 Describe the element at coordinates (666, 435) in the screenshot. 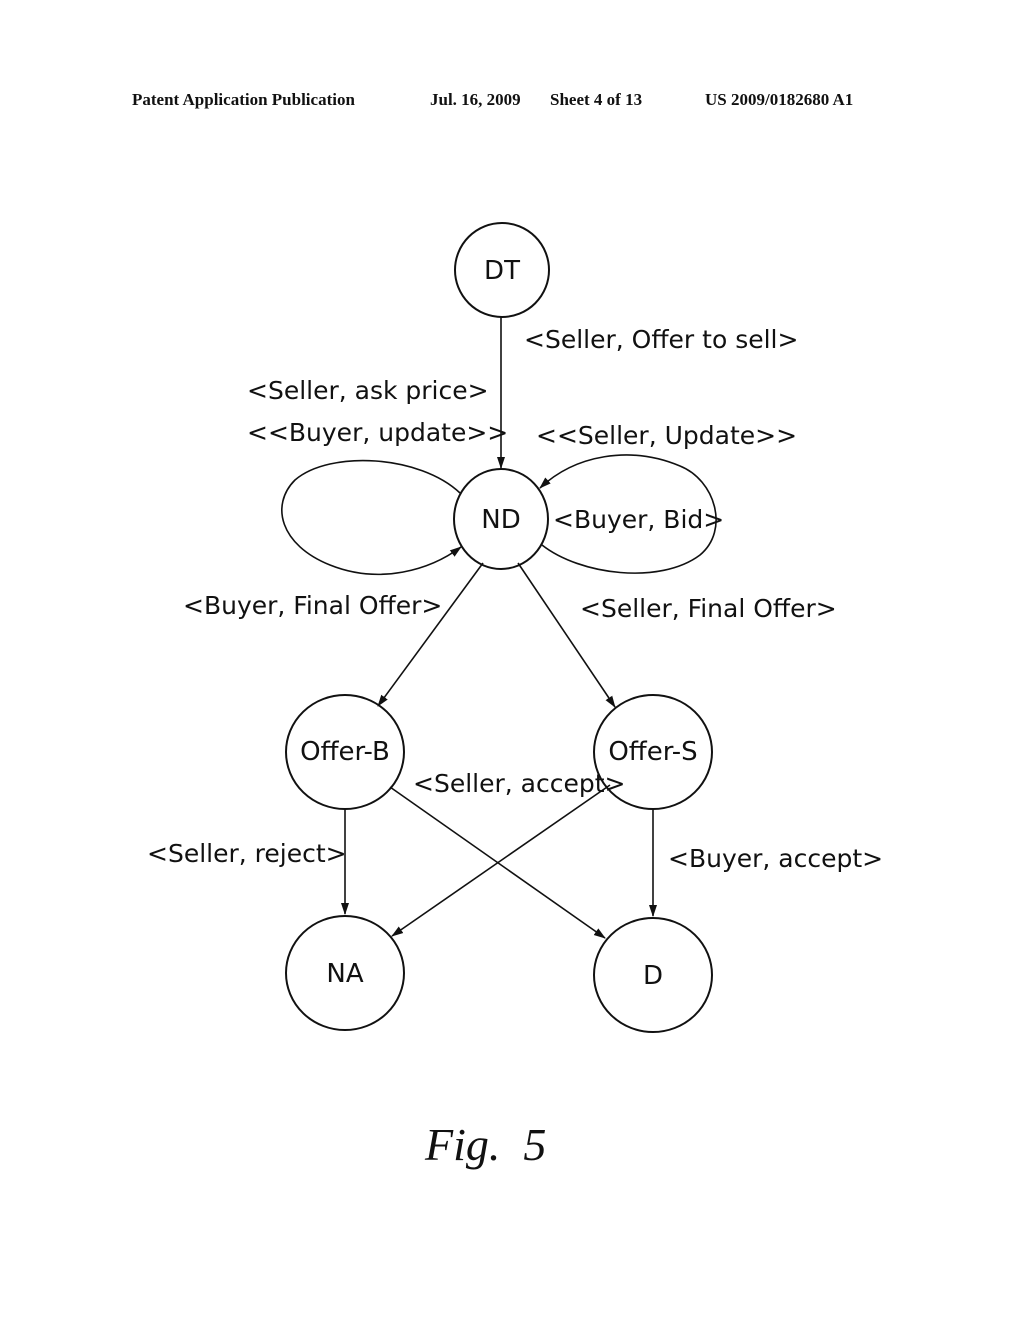

I see `edge-label-seller-update: <<Seller, Update>>` at that location.